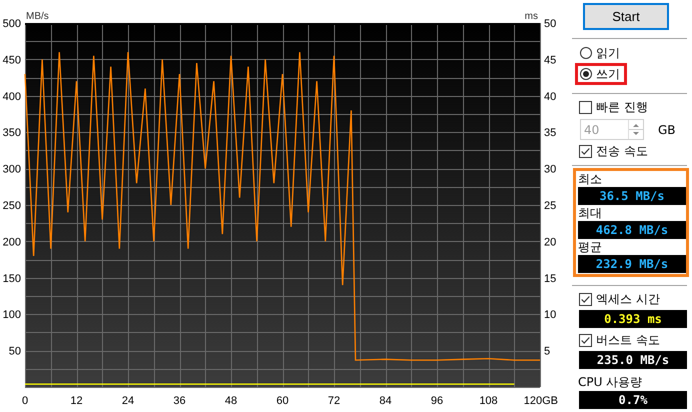 This screenshot has height=412, width=692. What do you see at coordinates (550, 278) in the screenshot?
I see `right-axis-label: 15` at bounding box center [550, 278].